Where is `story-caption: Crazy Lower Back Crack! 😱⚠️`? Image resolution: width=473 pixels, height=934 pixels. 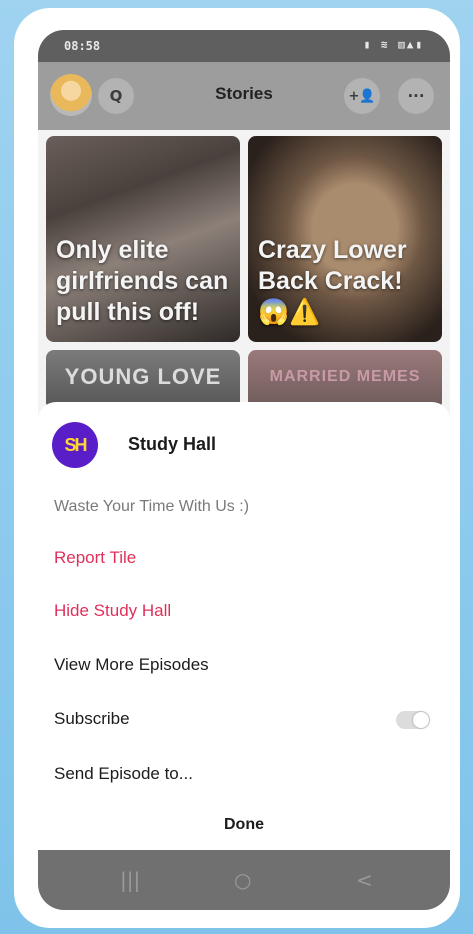
story-caption: Crazy Lower Back Crack! 😱⚠️ is located at coordinates (332, 281).